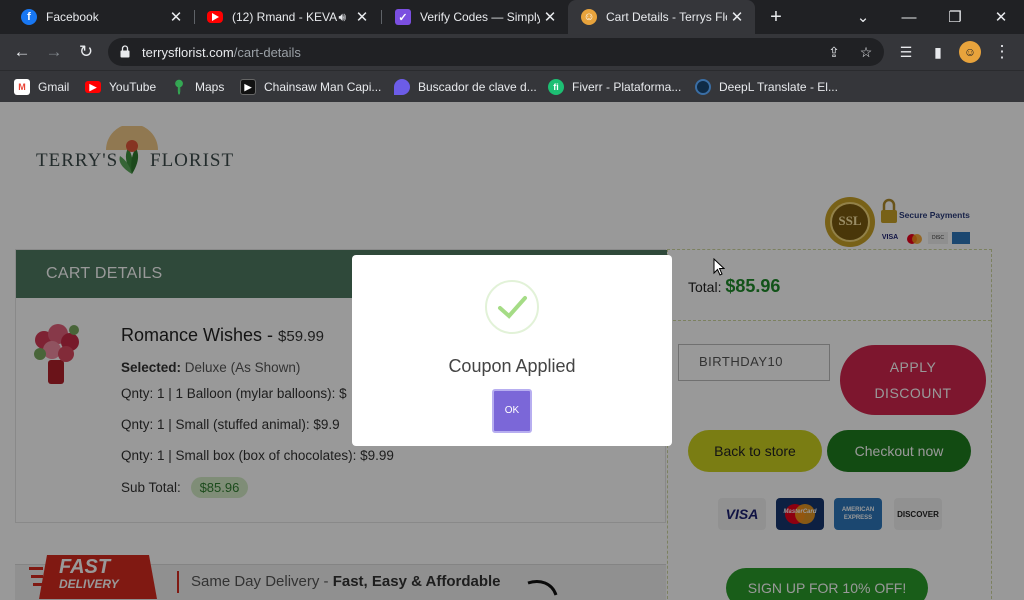 The width and height of the screenshot is (1024, 600). Describe the element at coordinates (703, 87) in the screenshot. I see `deepl-icon` at that location.